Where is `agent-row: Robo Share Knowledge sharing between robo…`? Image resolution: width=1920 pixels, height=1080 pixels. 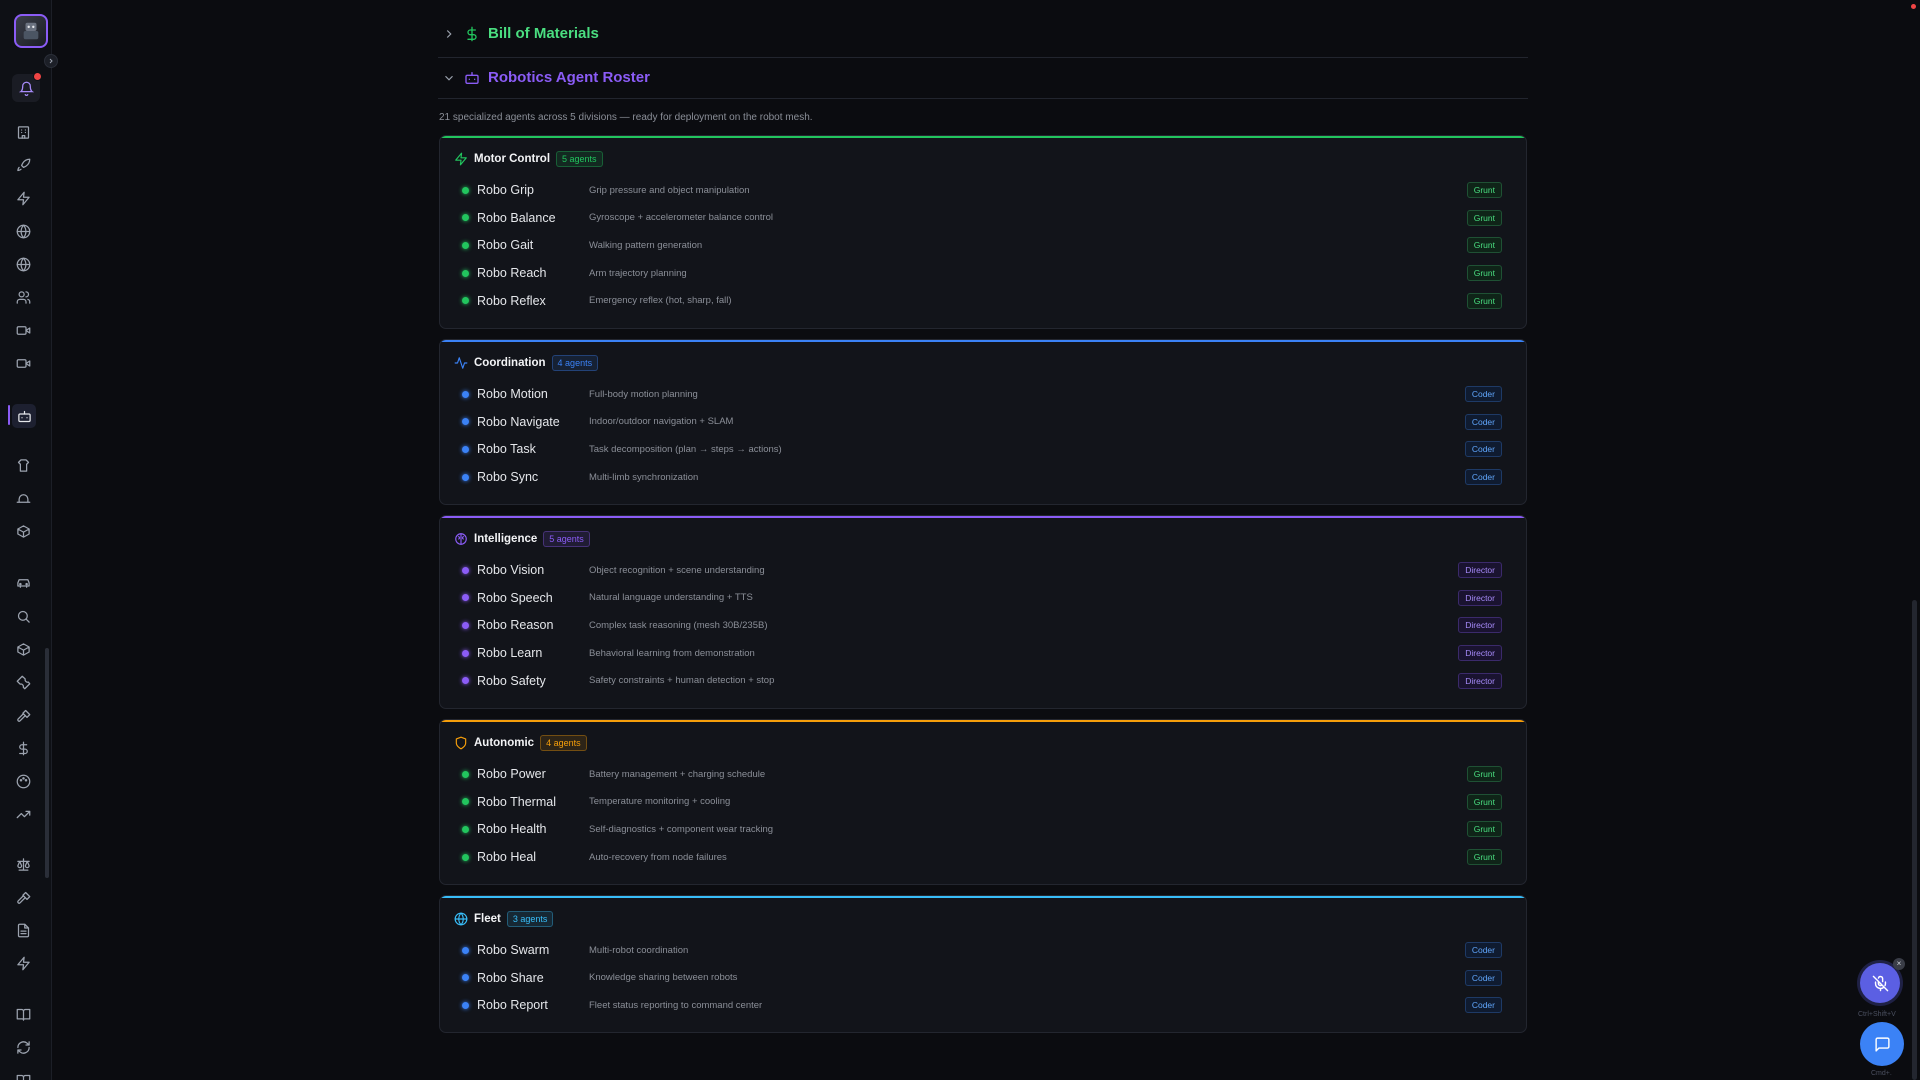 agent-row: Robo Share Knowledge sharing between robo… is located at coordinates (982, 978).